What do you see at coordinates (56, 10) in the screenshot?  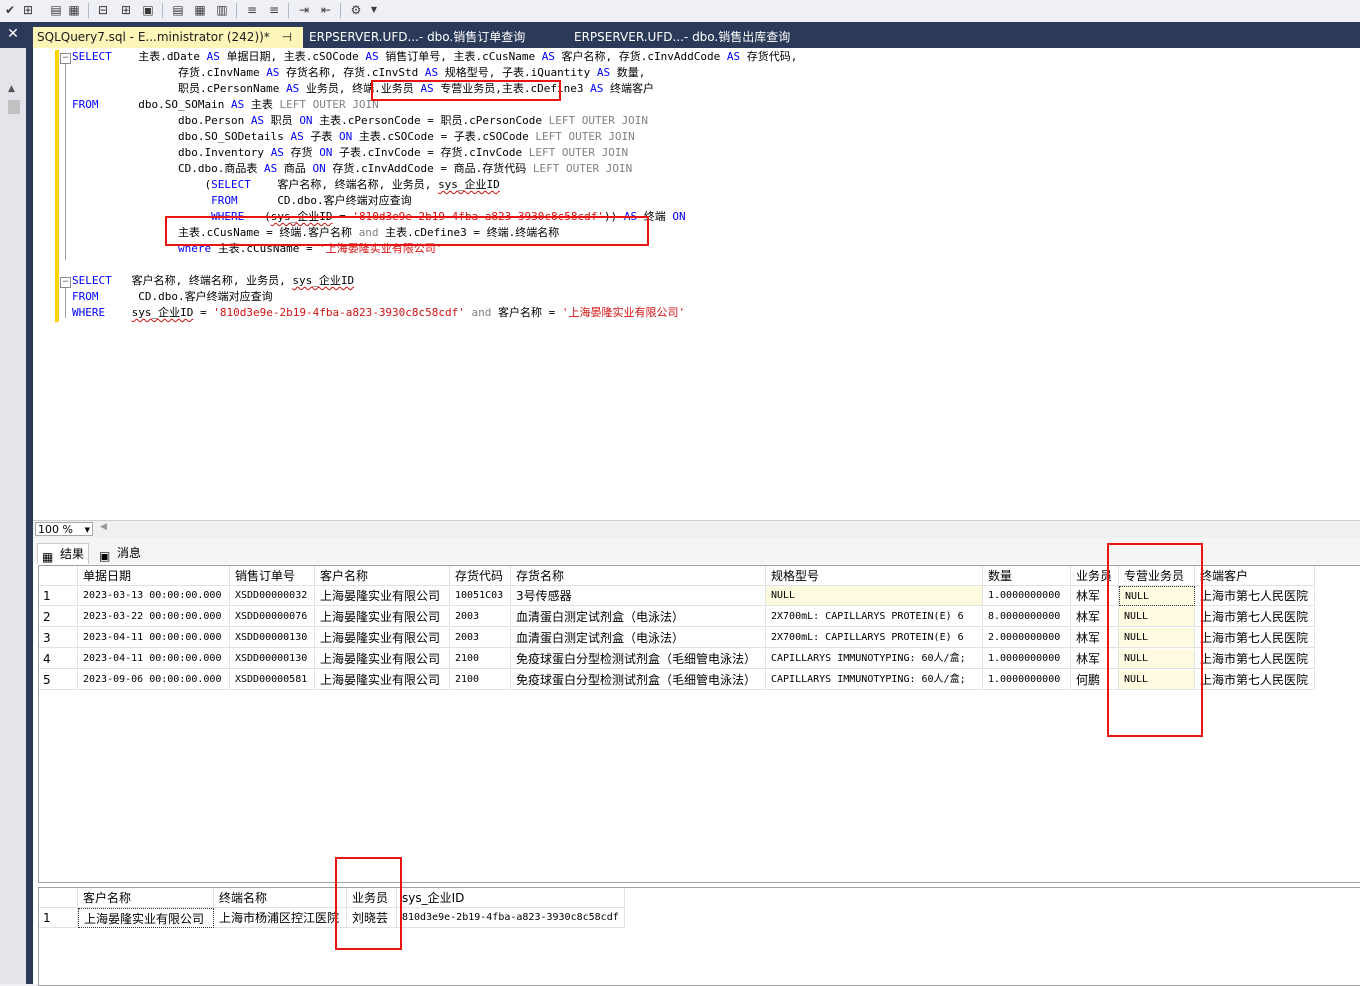 I see `view-icon: ▤` at bounding box center [56, 10].